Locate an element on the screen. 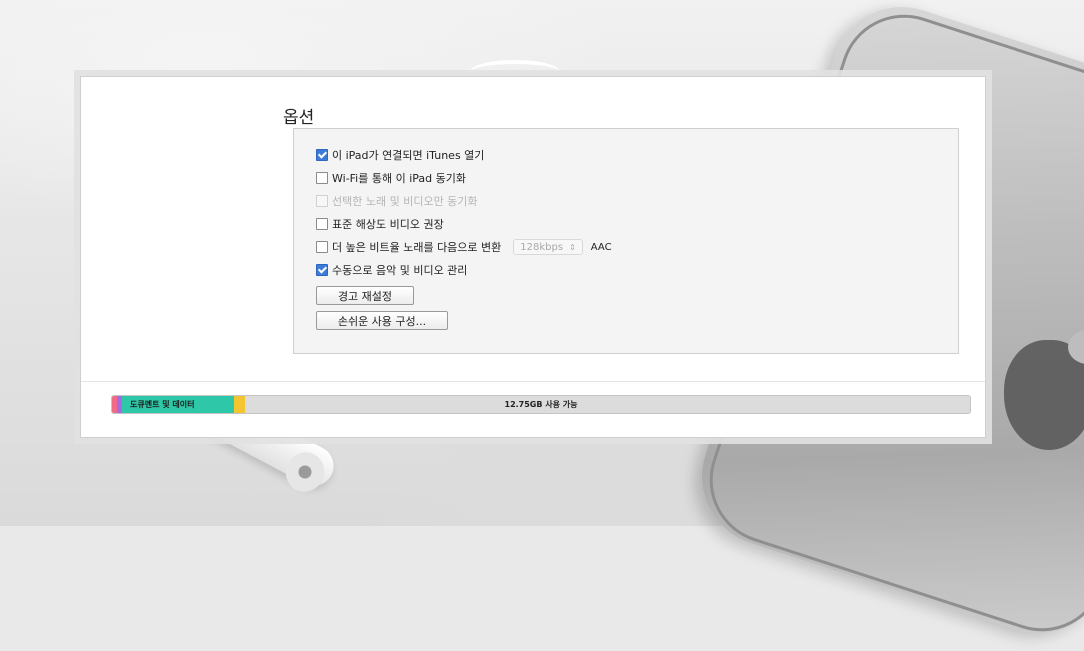  updown-arrow-icon: ⇕ is located at coordinates (572, 247).